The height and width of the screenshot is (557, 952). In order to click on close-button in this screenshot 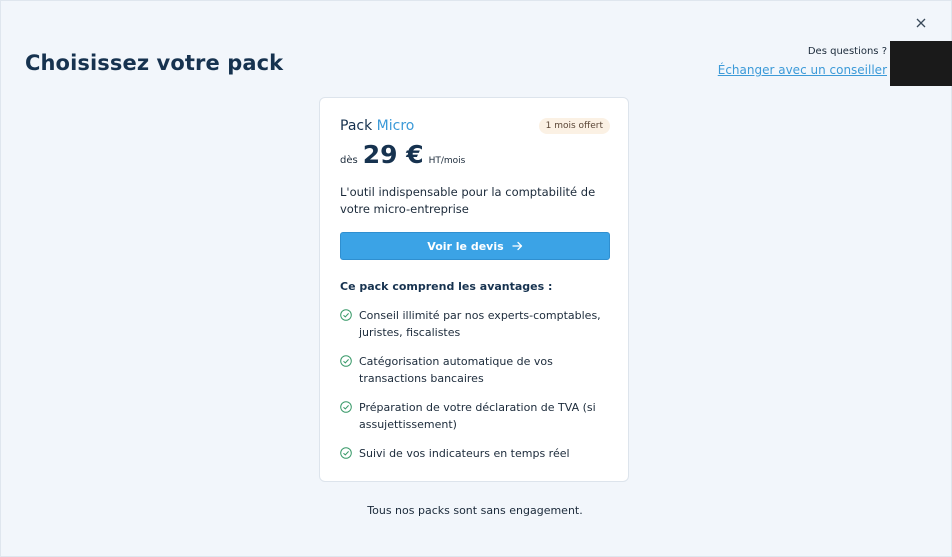, I will do `click(921, 23)`.